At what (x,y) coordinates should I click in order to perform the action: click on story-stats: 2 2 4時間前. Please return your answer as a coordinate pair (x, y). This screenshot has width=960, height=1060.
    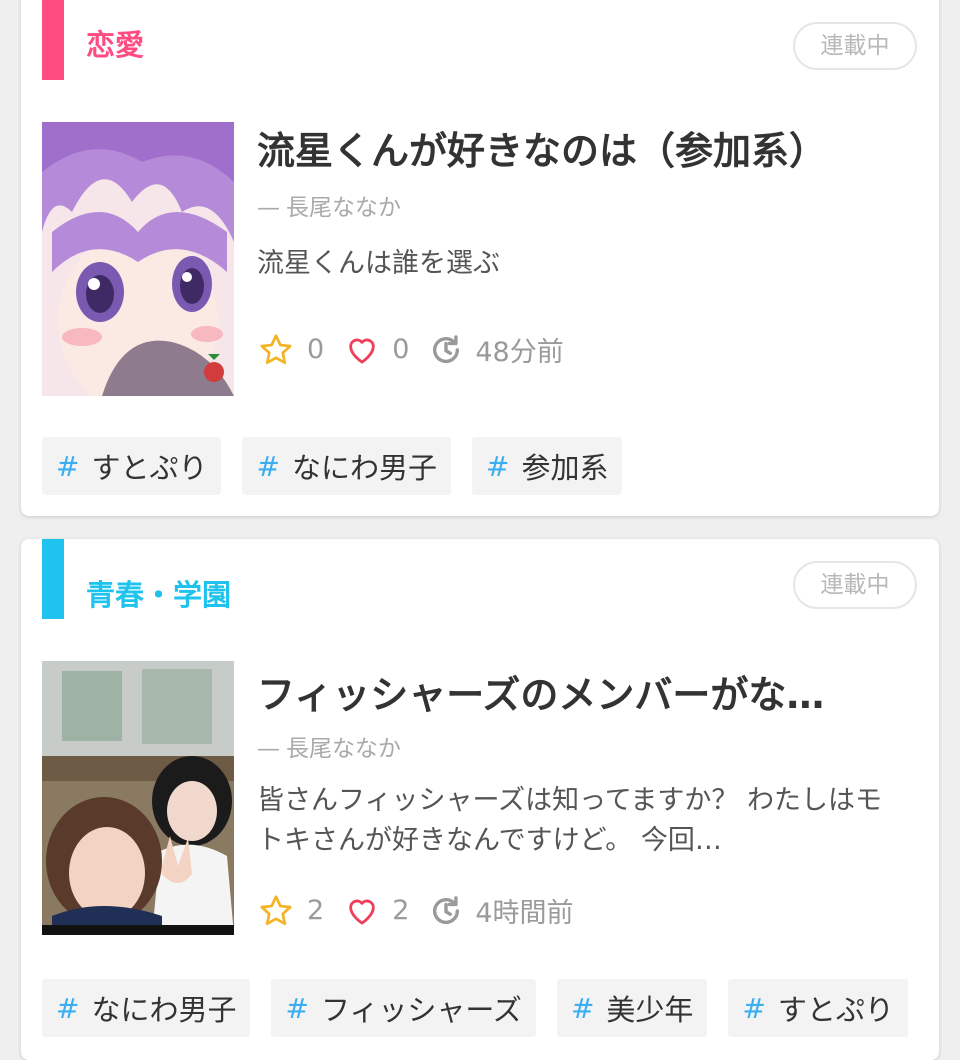
    Looking at the image, I should click on (425, 910).